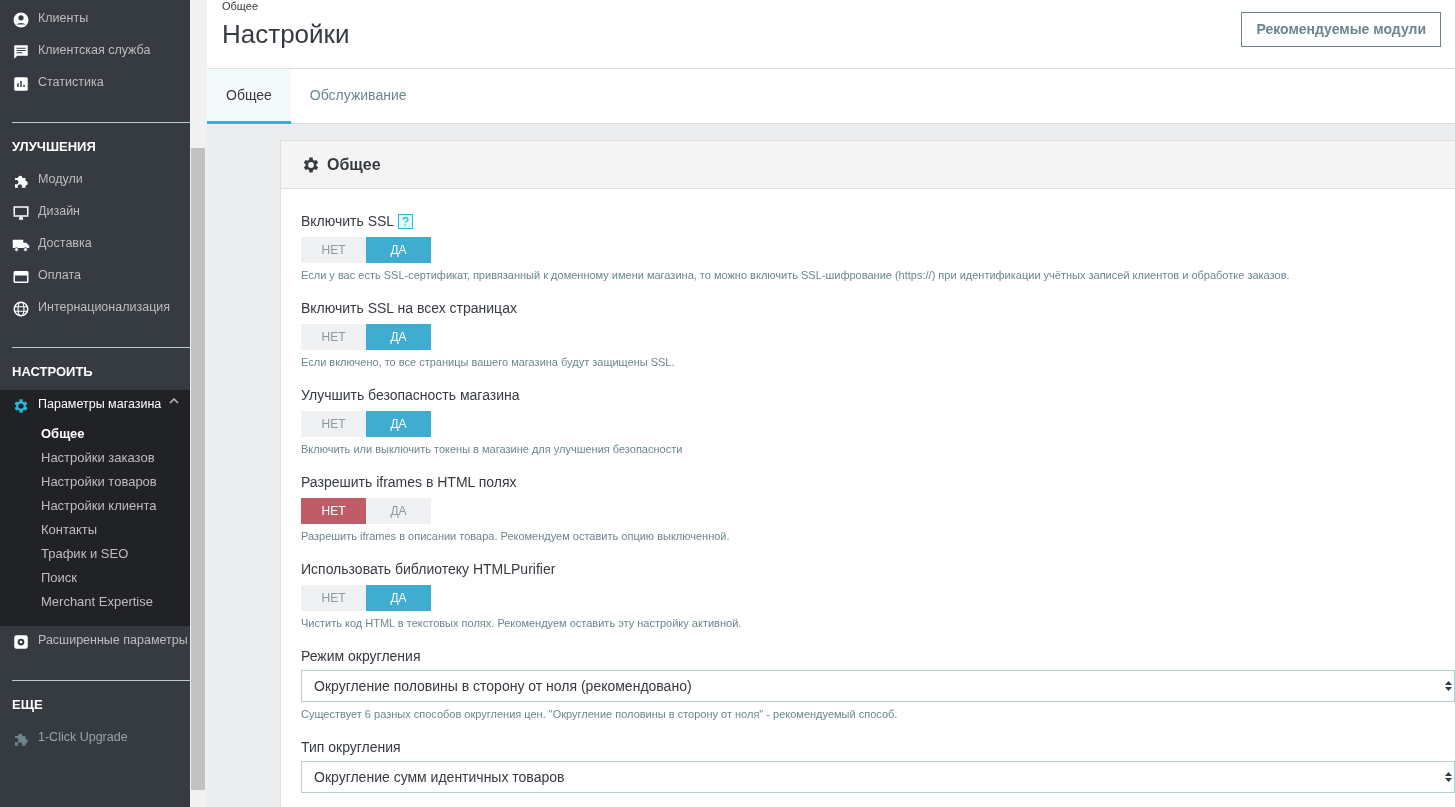 This screenshot has height=807, width=1455. I want to click on tab: Обслуживание, so click(358, 96).